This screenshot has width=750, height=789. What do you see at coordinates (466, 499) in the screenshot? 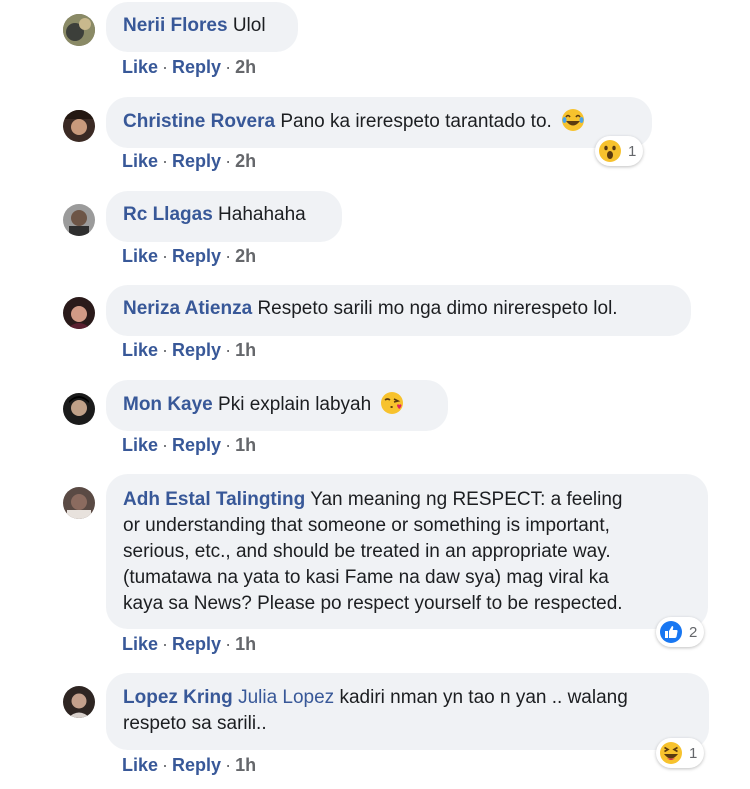
I see `comment-text-line: Yan meaning ng RESPECT: a feeling` at bounding box center [466, 499].